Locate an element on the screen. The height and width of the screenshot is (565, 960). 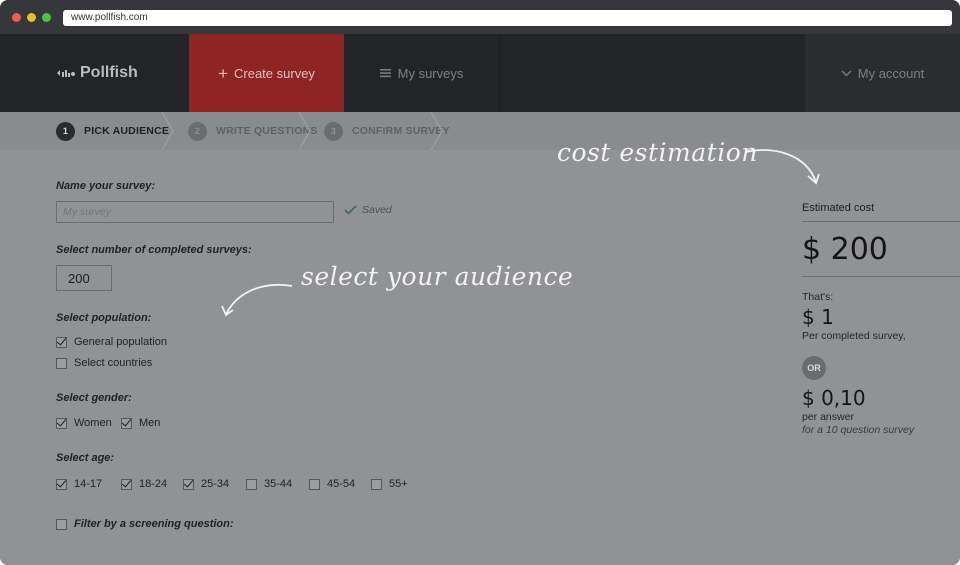
age-25-34-checkbox: 25-34 is located at coordinates (206, 484).